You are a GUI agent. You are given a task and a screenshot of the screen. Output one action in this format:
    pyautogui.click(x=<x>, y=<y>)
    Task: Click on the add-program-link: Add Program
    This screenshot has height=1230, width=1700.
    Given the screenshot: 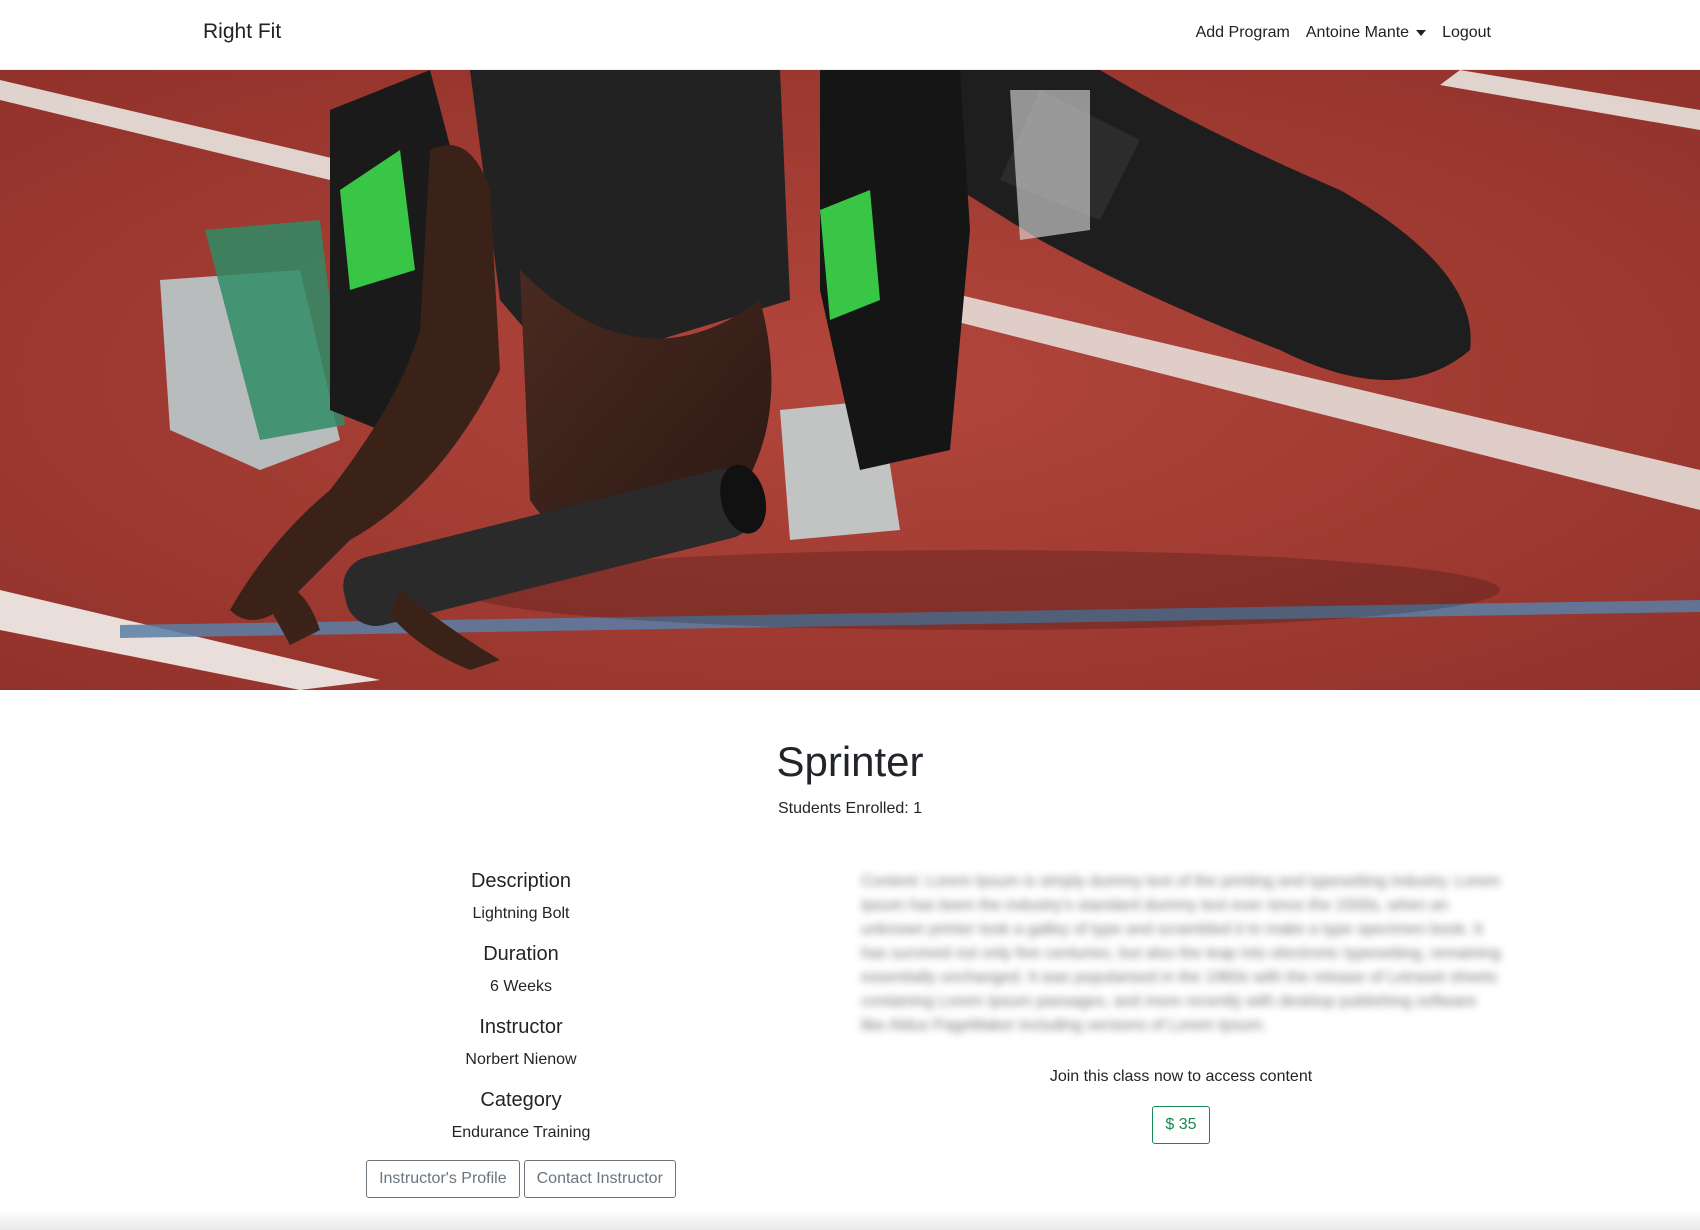 What is the action you would take?
    pyautogui.click(x=1243, y=33)
    